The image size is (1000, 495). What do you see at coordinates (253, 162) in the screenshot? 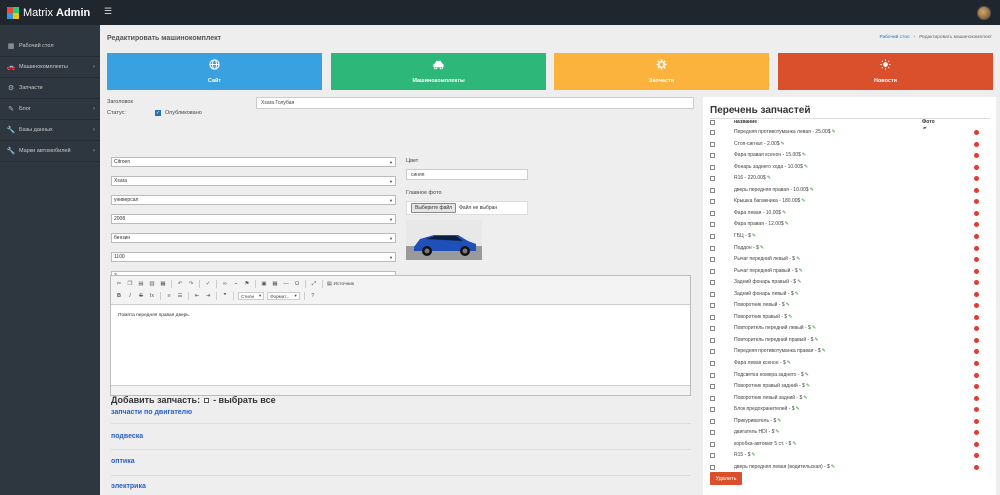
I see `brand-select: Citroen ▼` at bounding box center [253, 162].